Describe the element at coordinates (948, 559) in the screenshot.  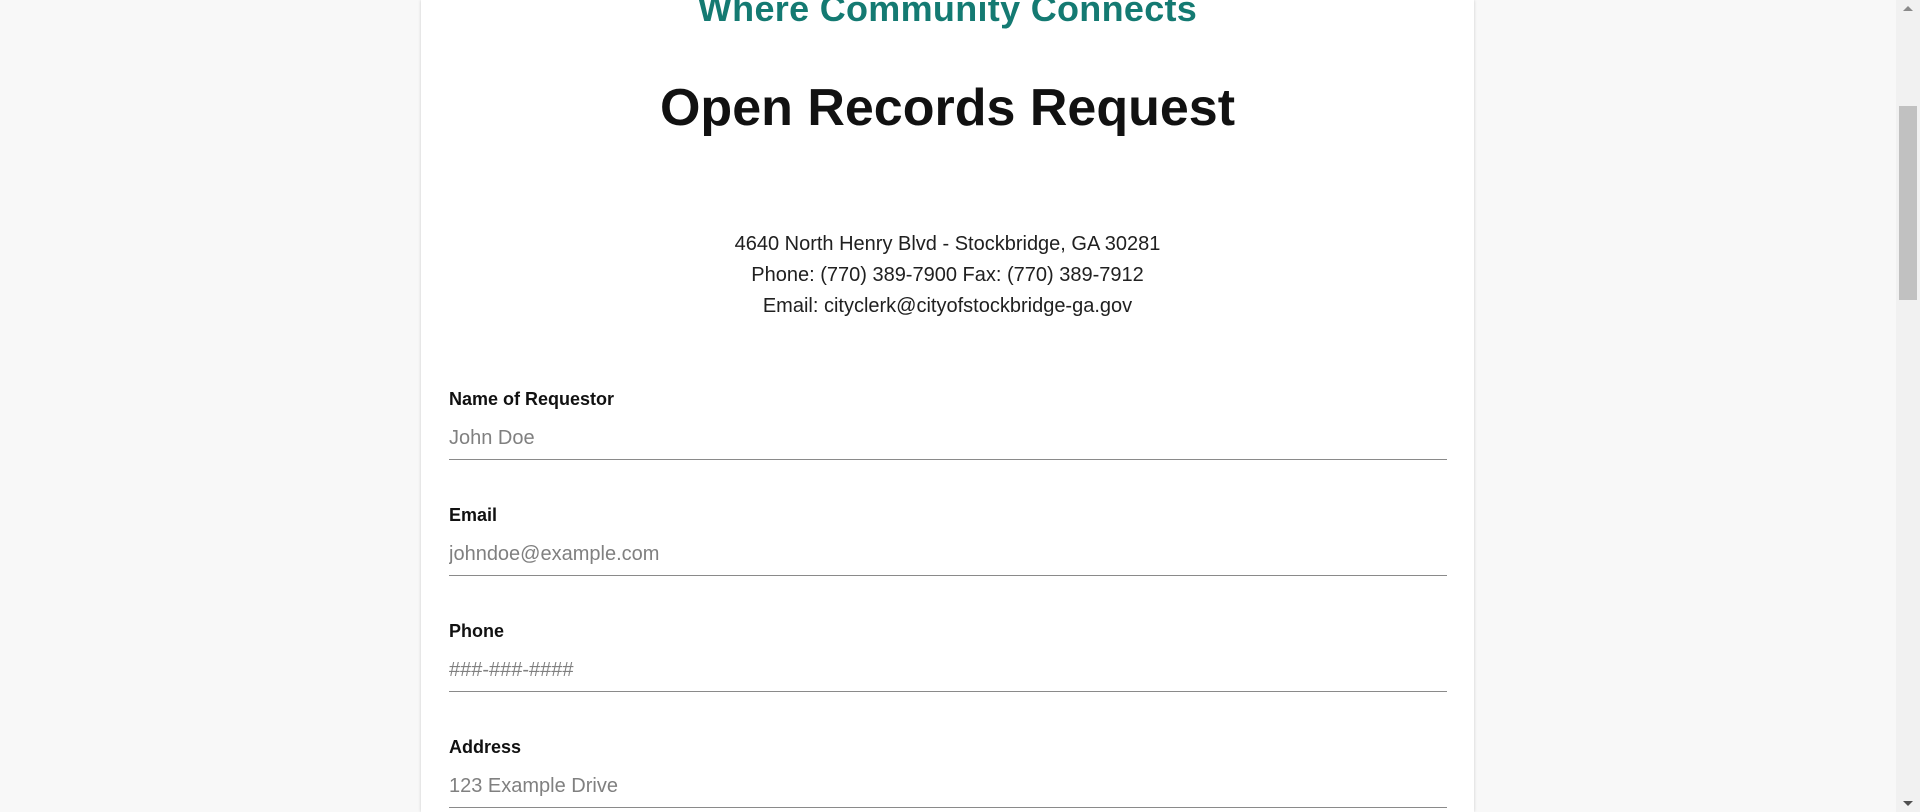
I see `email-input` at that location.